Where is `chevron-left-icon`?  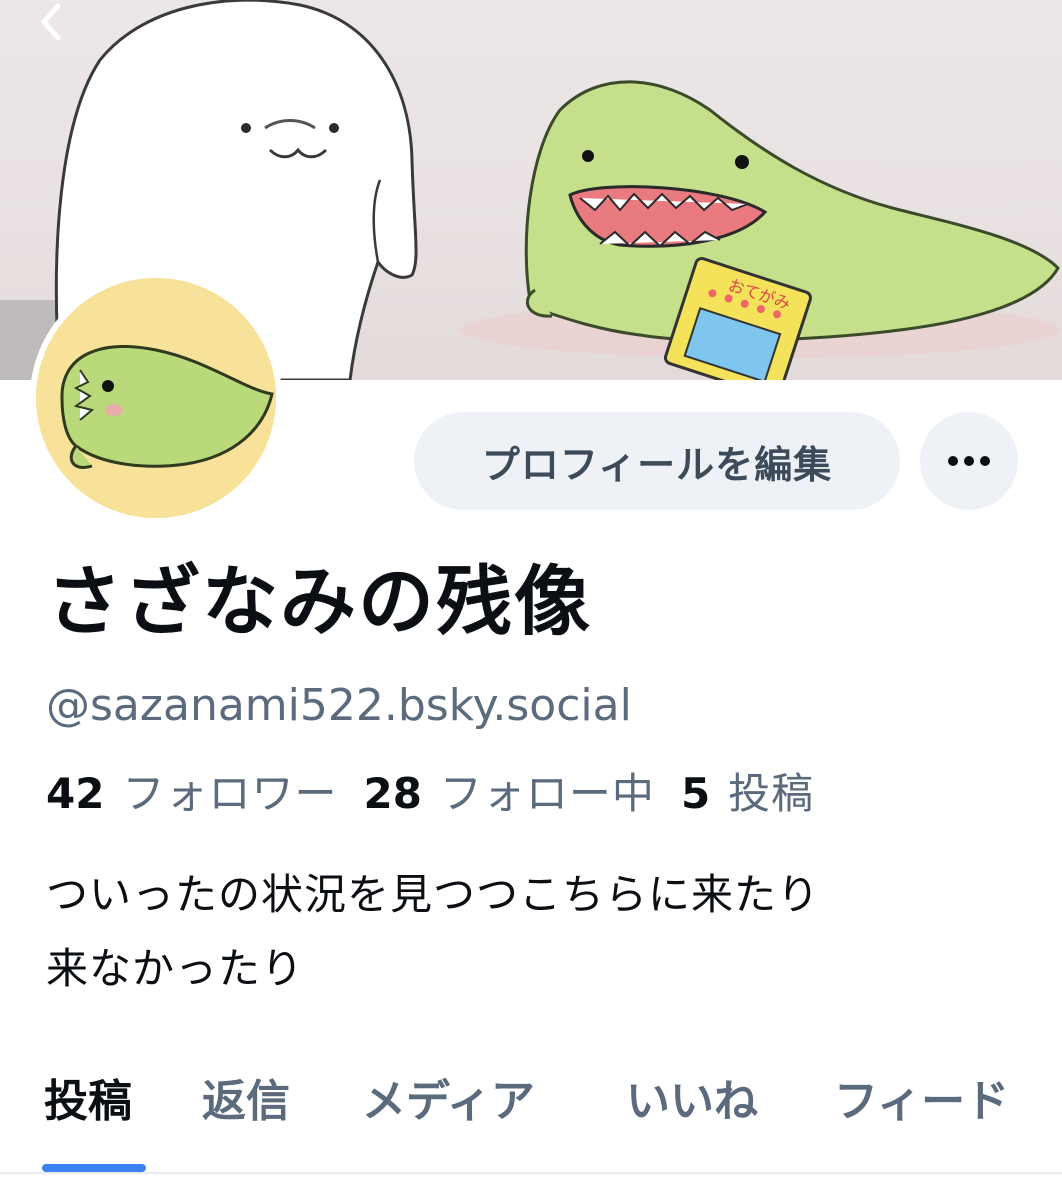
chevron-left-icon is located at coordinates (51, 22).